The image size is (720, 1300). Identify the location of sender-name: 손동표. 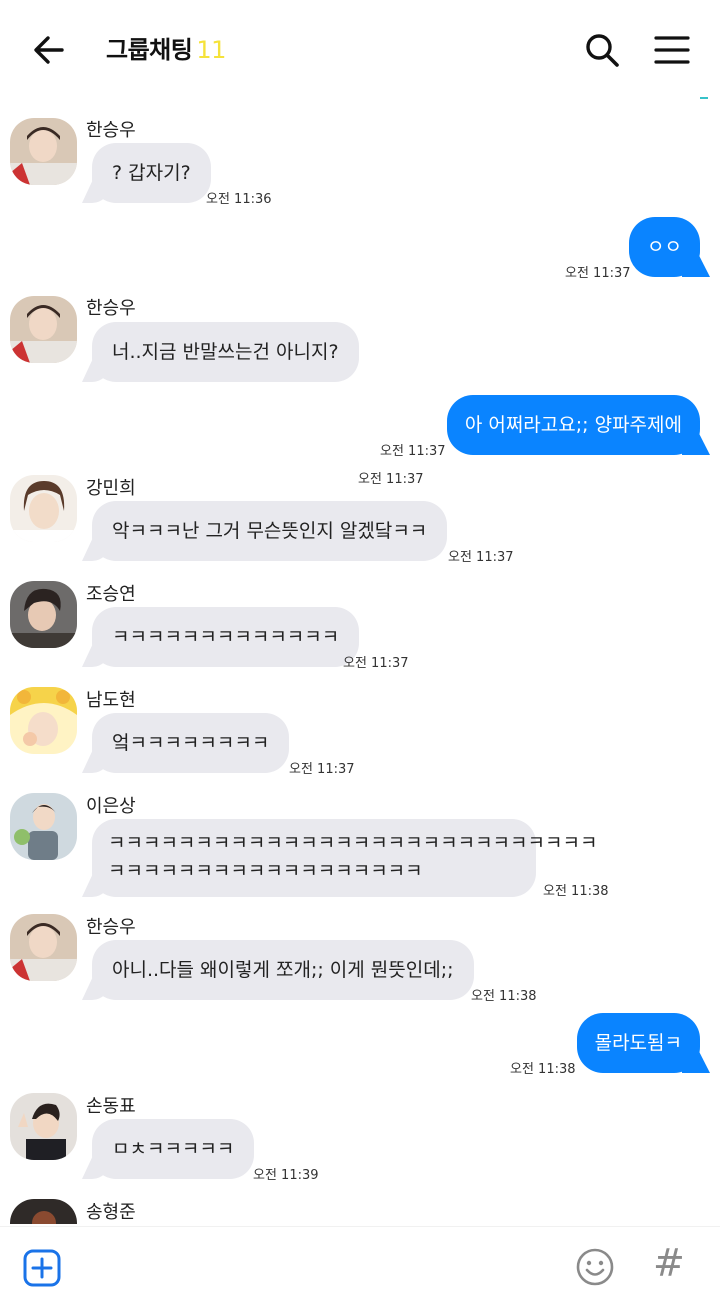
(111, 1106).